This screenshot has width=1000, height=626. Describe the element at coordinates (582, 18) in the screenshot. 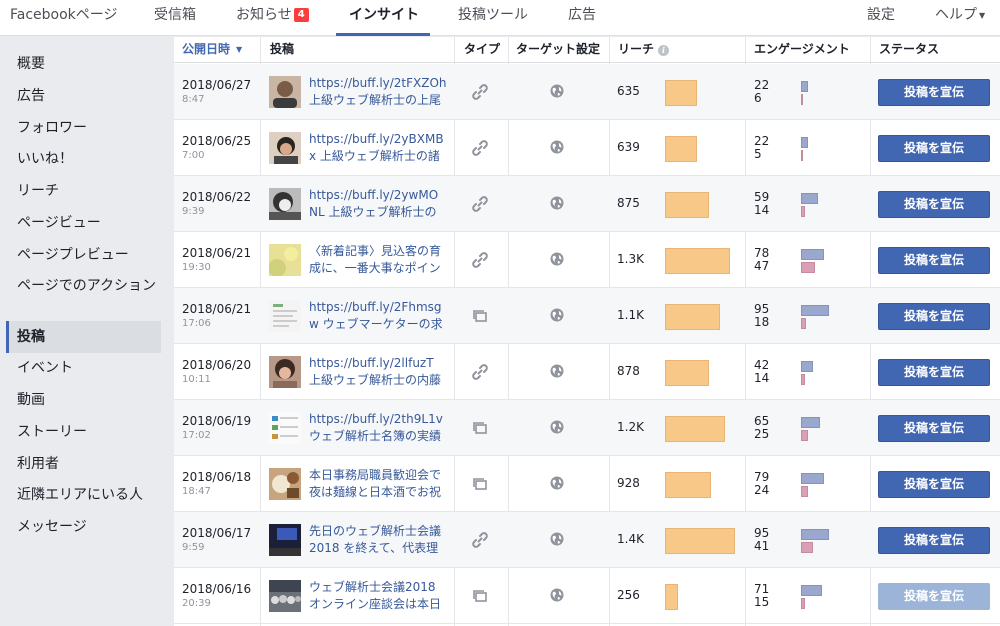

I see `nav-tab-ads: 広告` at that location.